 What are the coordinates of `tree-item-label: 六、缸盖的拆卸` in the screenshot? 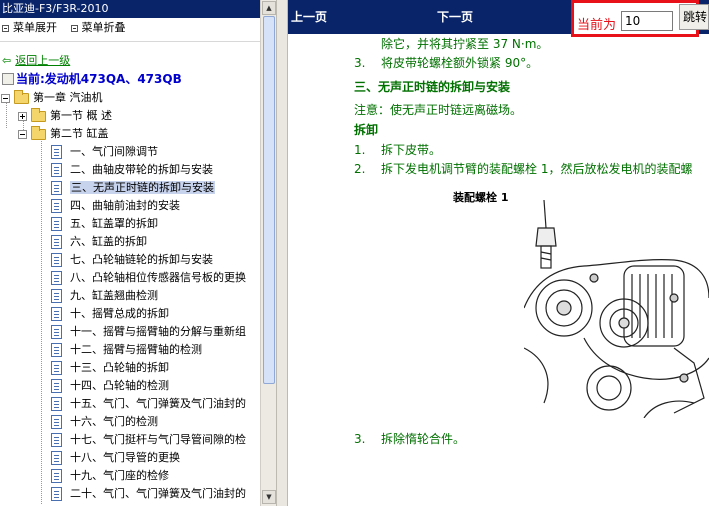 It's located at (108, 241).